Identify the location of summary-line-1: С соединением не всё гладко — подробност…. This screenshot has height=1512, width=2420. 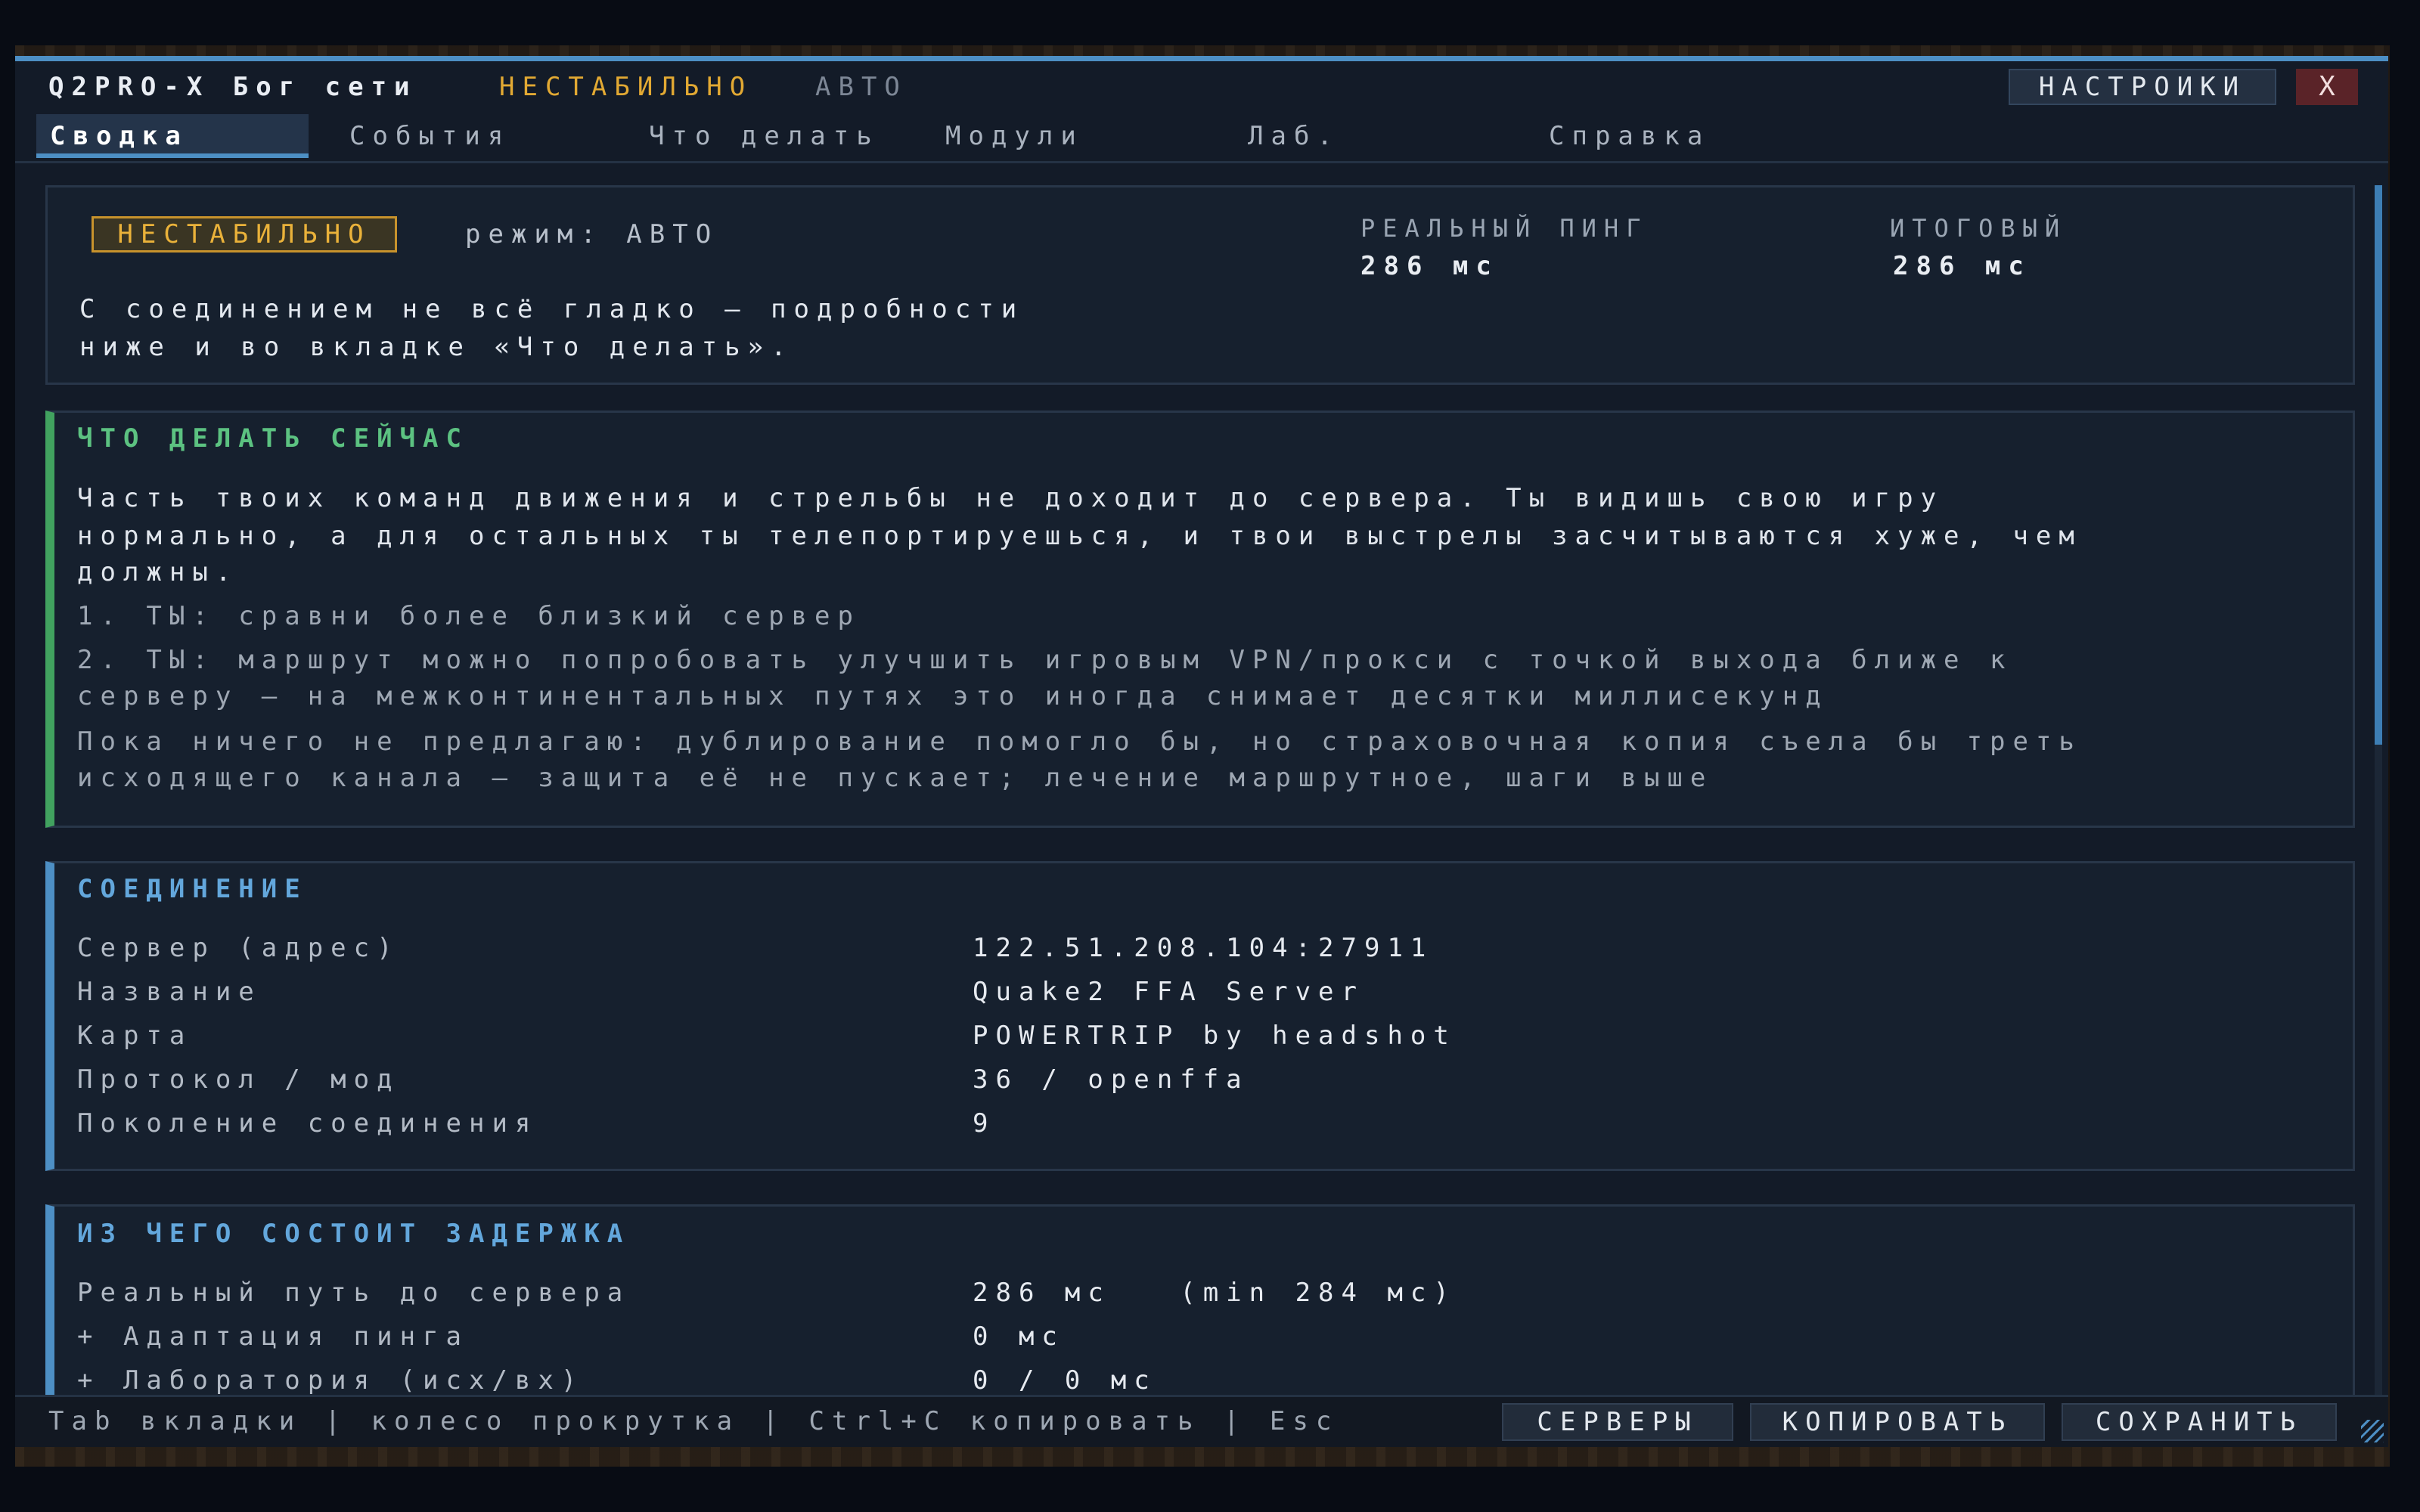
(552, 309).